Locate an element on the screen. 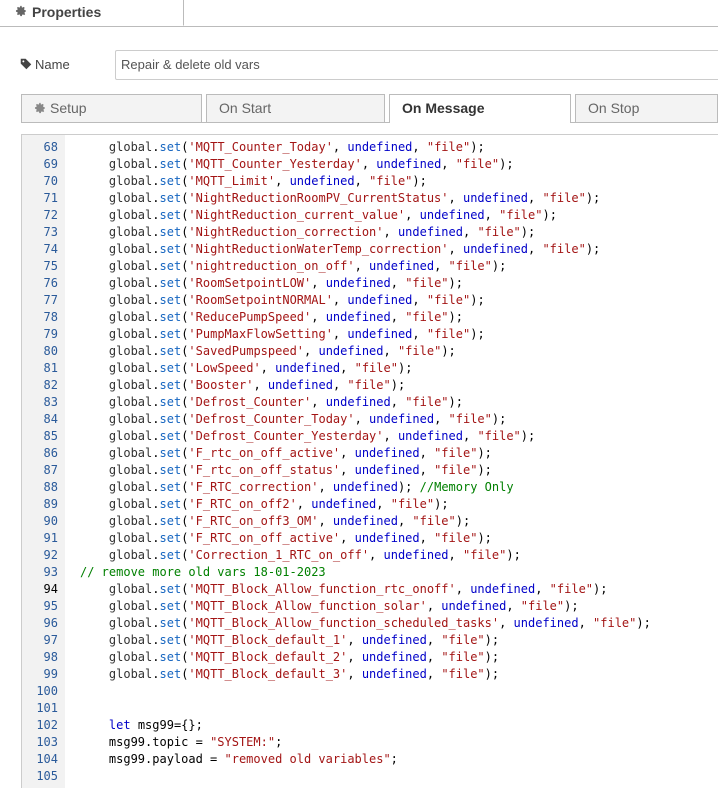  tab-on-stop-label: On Stop is located at coordinates (614, 108).